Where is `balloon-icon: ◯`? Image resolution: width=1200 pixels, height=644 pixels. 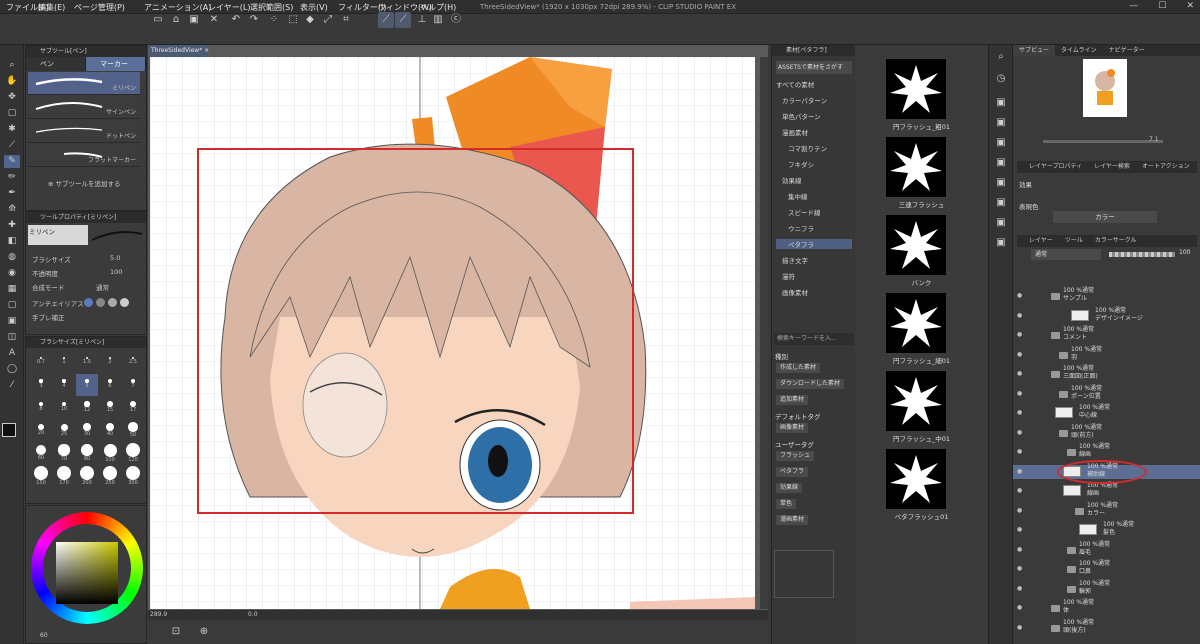 balloon-icon: ◯ is located at coordinates (12, 369).